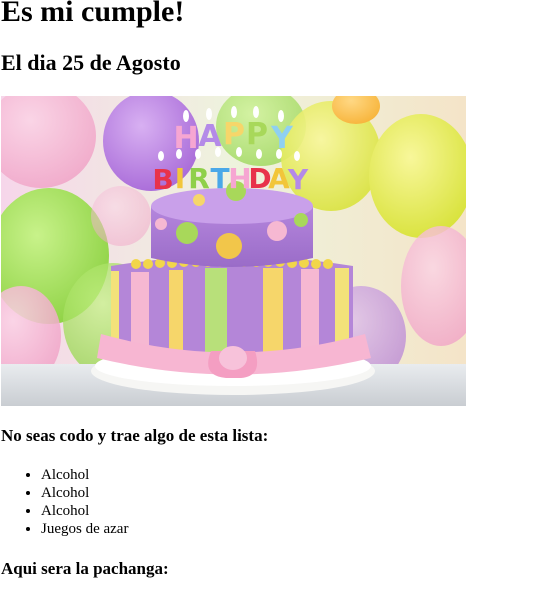 The image size is (554, 590). Describe the element at coordinates (279, 178) in the screenshot. I see `svg-text: A` at that location.